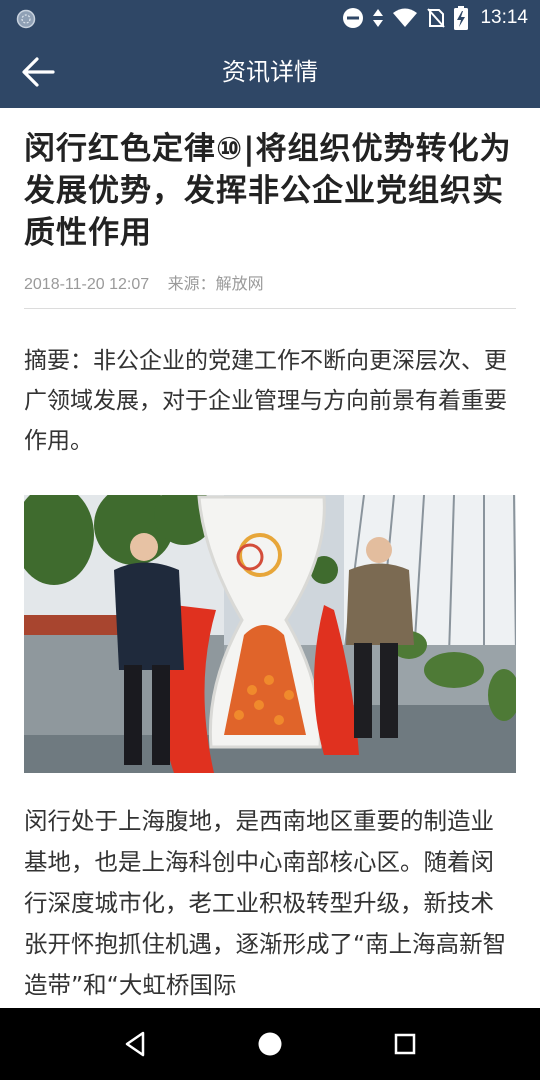 The image size is (540, 1080). Describe the element at coordinates (436, 18) in the screenshot. I see `no-sim-icon` at that location.